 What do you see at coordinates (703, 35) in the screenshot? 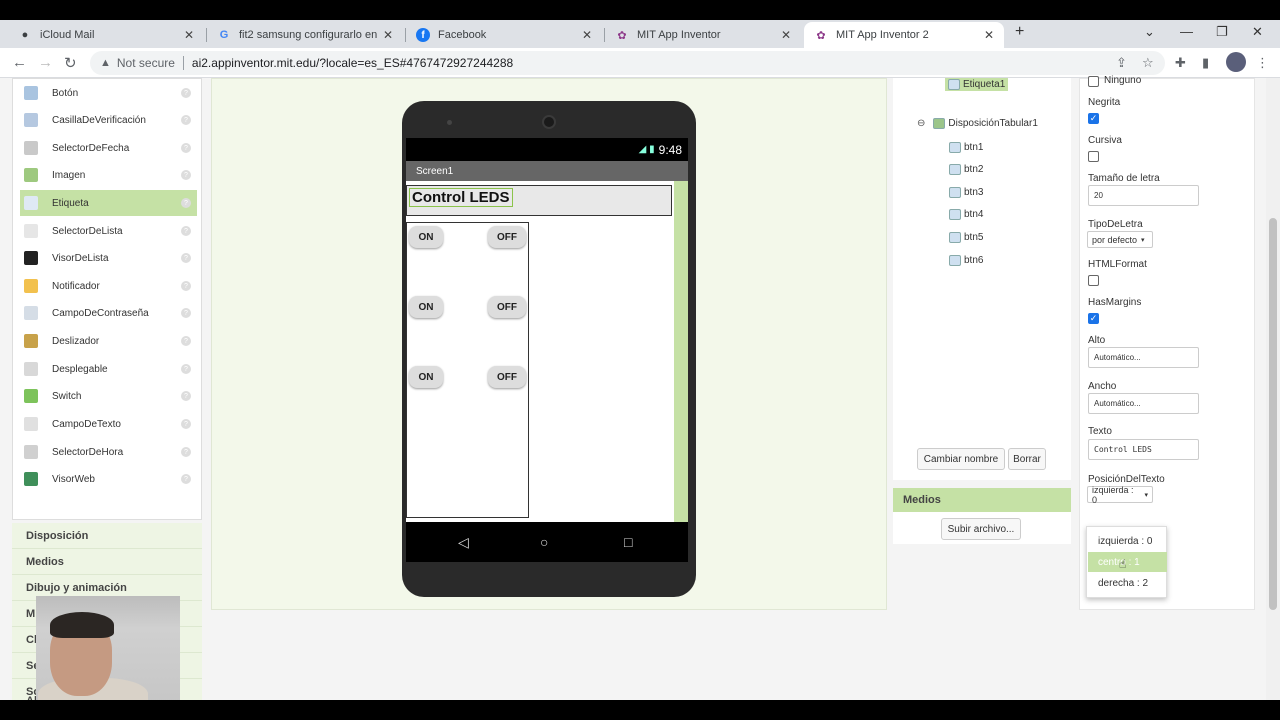
I see `tab-app-inventor: ✿ MIT App Inventor ✕` at bounding box center [703, 35].